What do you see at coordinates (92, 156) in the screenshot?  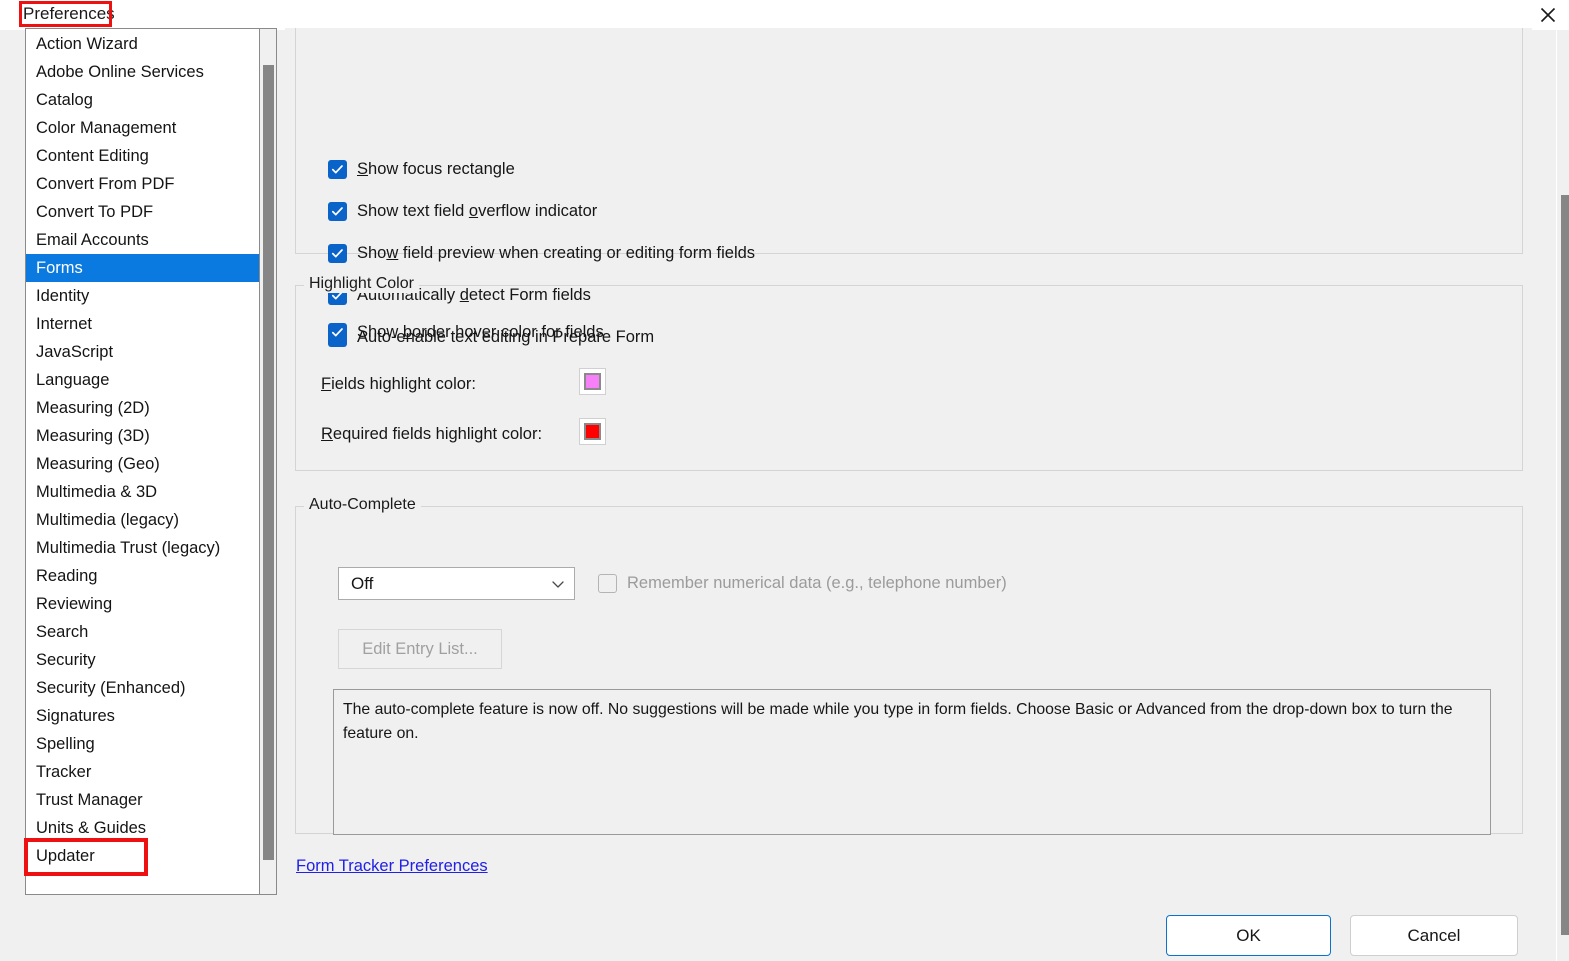 I see `sidebar-item-label: Content Editing` at bounding box center [92, 156].